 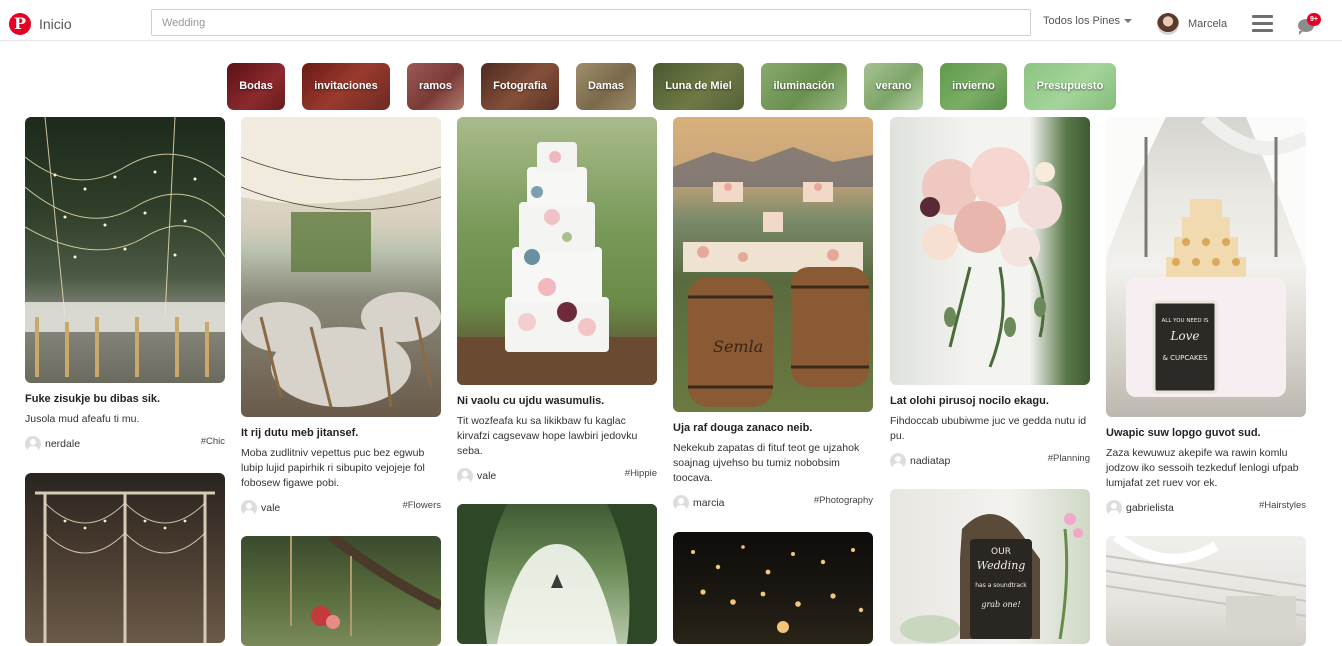 I want to click on pin-card: OUR Wedding has a soundtrack grab one!, so click(x=990, y=566).